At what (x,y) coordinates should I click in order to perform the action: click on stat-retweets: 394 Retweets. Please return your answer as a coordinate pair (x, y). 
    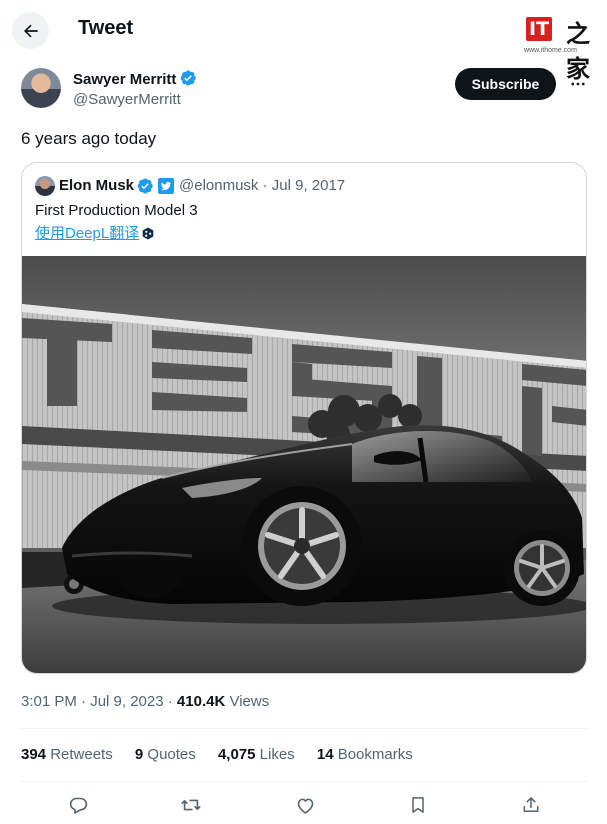
    Looking at the image, I should click on (67, 754).